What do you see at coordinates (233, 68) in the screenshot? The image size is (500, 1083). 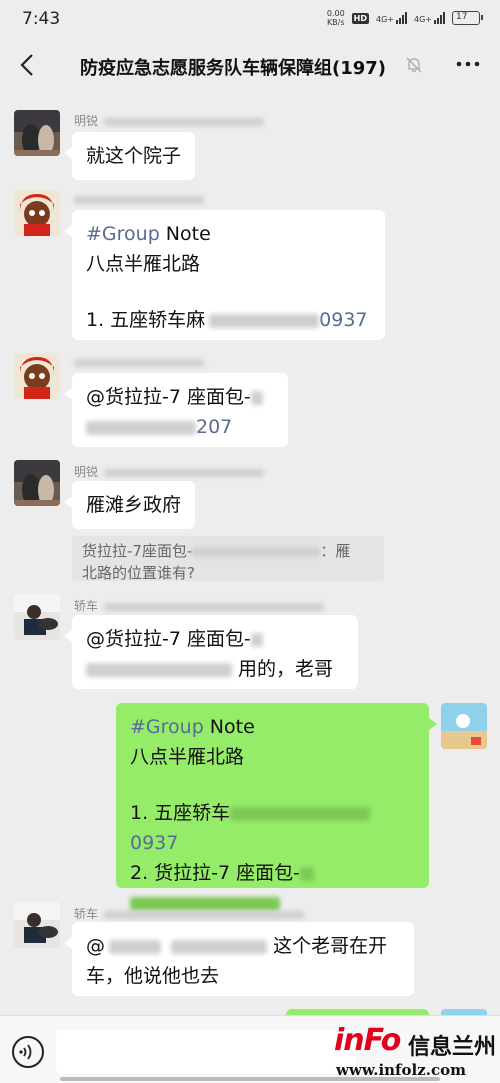 I see `chat-title: 防疫应急志愿服务队车辆保障组(197)` at bounding box center [233, 68].